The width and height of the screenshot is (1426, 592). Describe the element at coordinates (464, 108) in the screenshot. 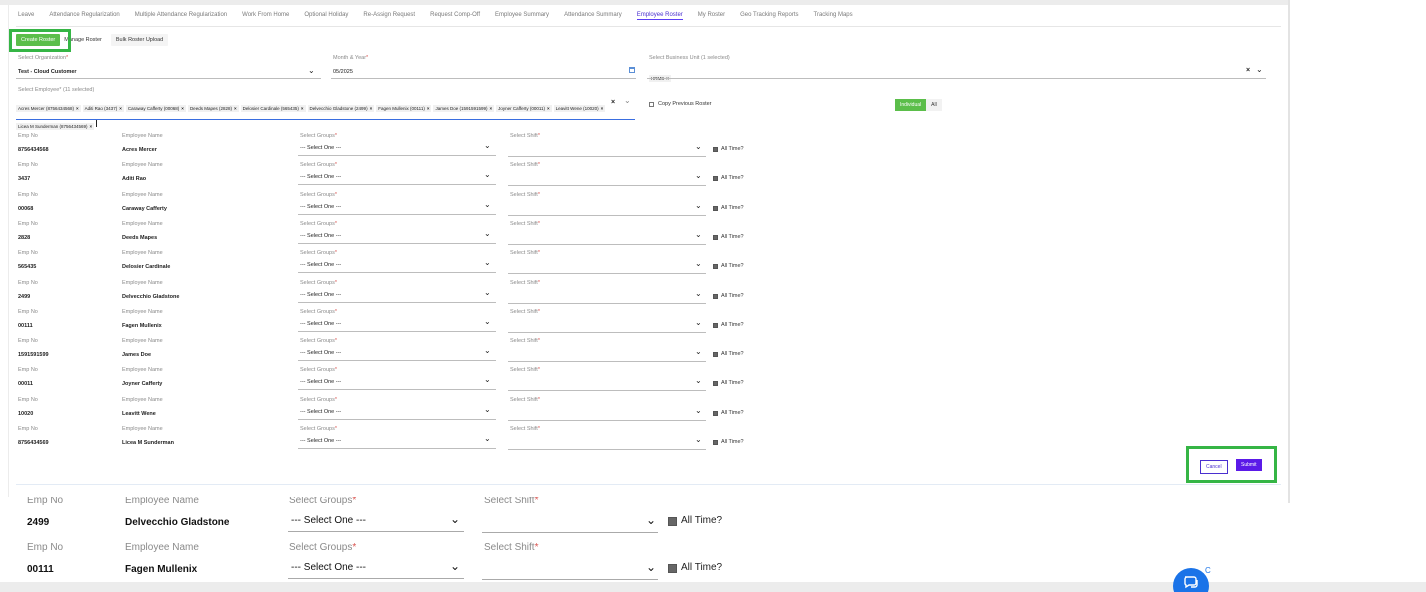

I see `employee-chip: James Doe (1591591599) ×` at that location.